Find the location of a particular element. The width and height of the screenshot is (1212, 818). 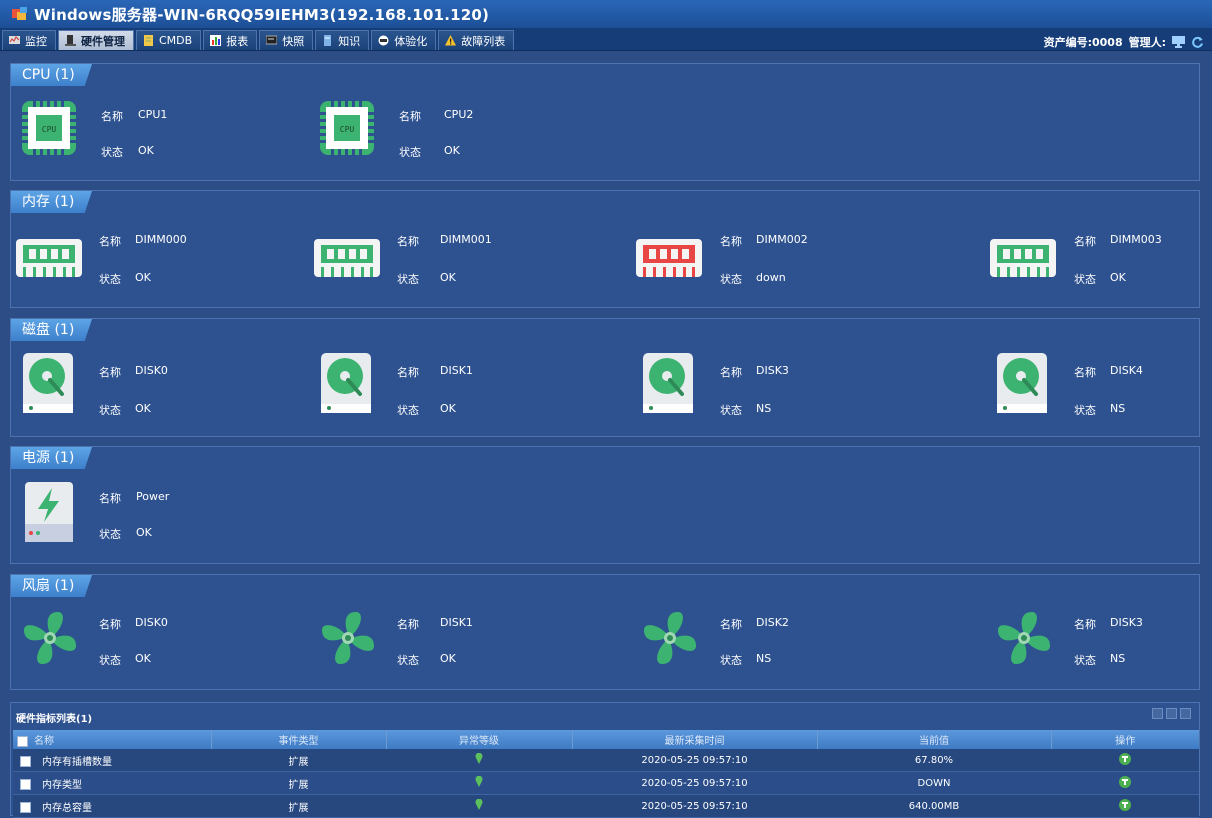

tab-knowledge: 知识 is located at coordinates (342, 40).